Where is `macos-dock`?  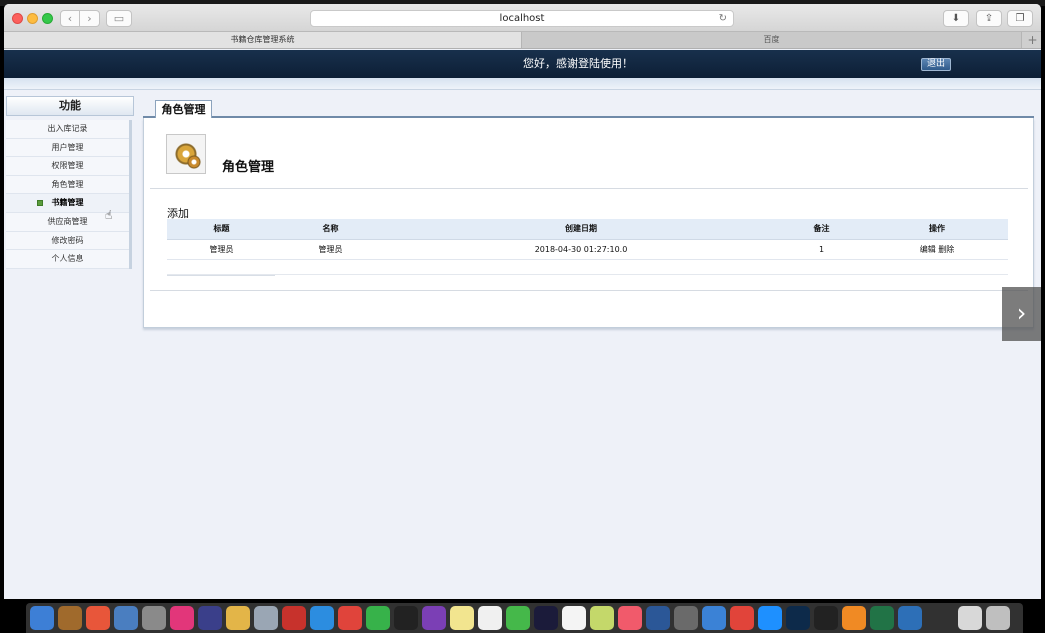 macos-dock is located at coordinates (524, 618).